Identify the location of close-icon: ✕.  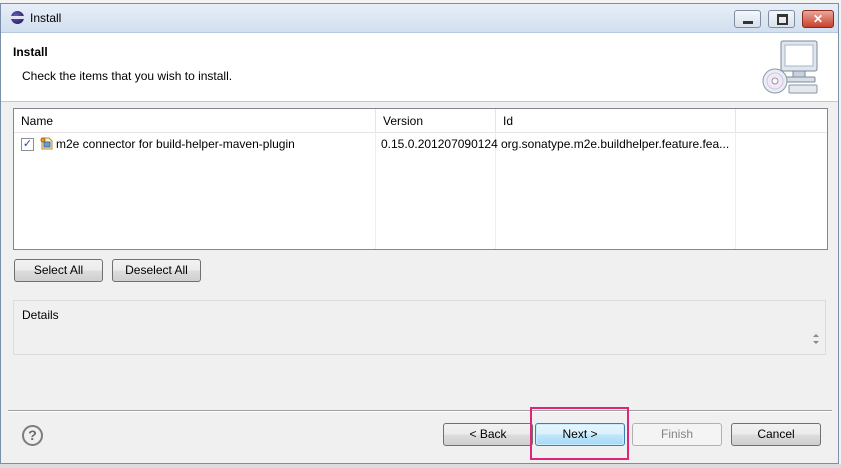
(818, 19).